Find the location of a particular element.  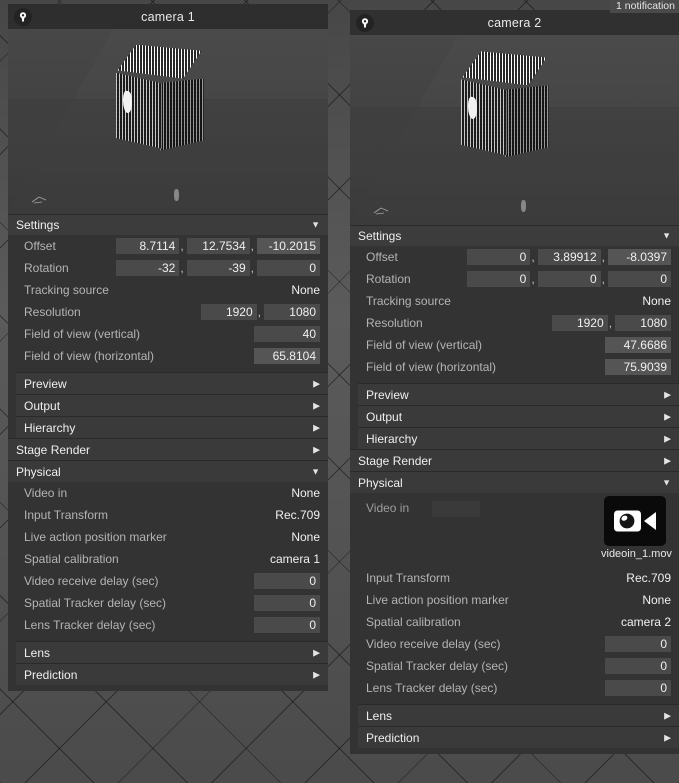

video-camera-icon is located at coordinates (635, 521).